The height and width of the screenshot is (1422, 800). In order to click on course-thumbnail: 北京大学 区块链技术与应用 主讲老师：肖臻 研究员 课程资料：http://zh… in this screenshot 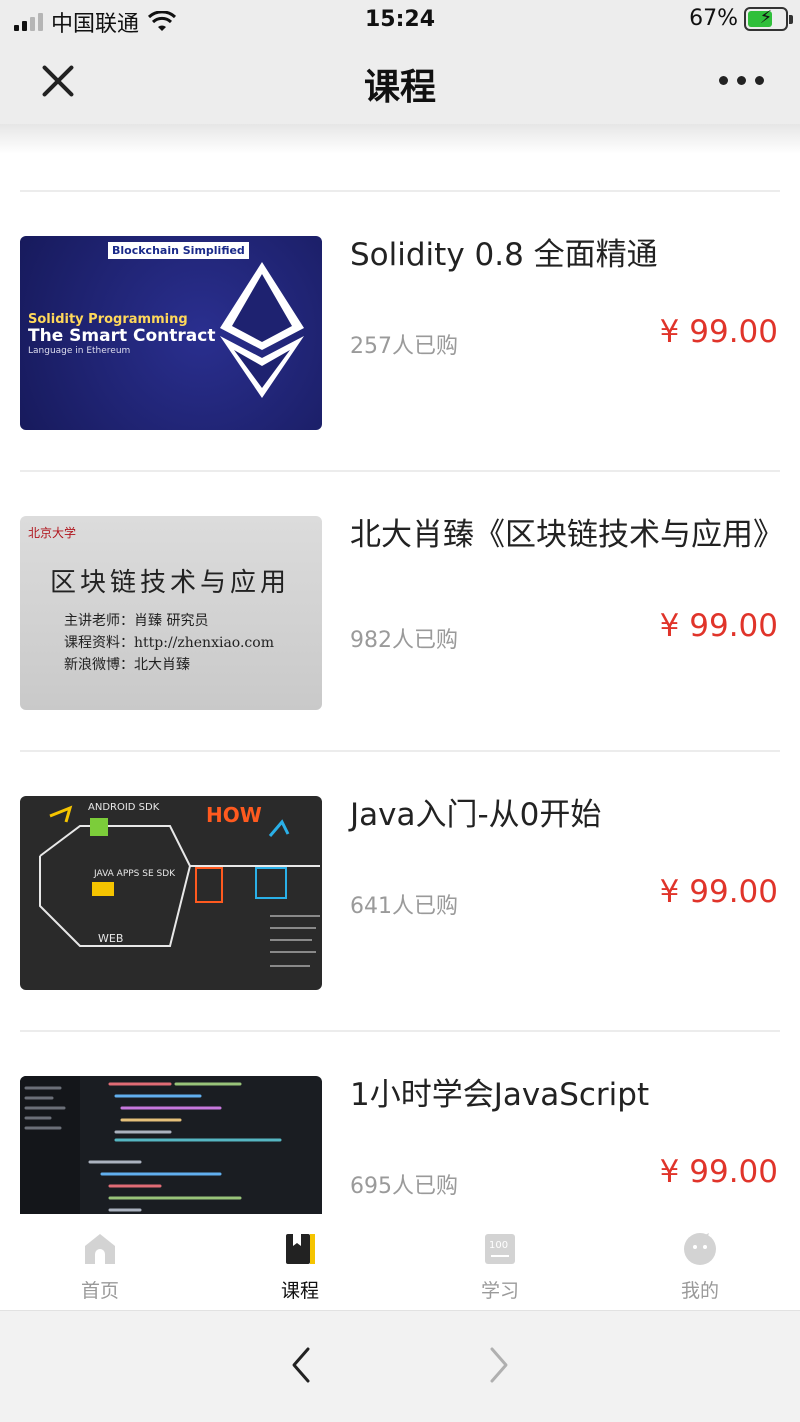, I will do `click(171, 613)`.